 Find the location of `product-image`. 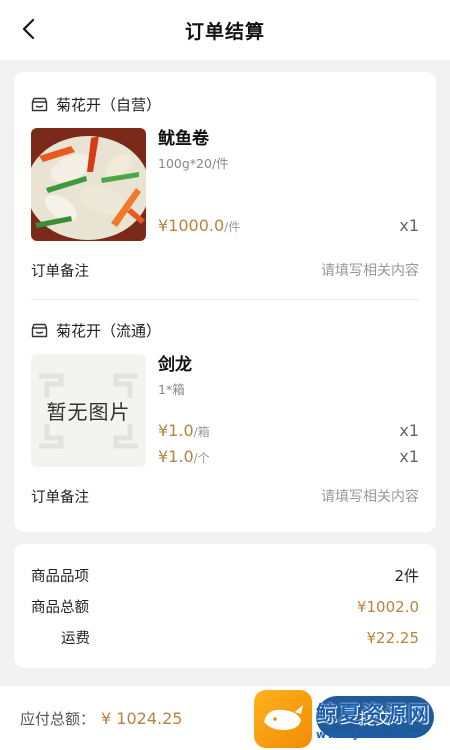

product-image is located at coordinates (88, 184).